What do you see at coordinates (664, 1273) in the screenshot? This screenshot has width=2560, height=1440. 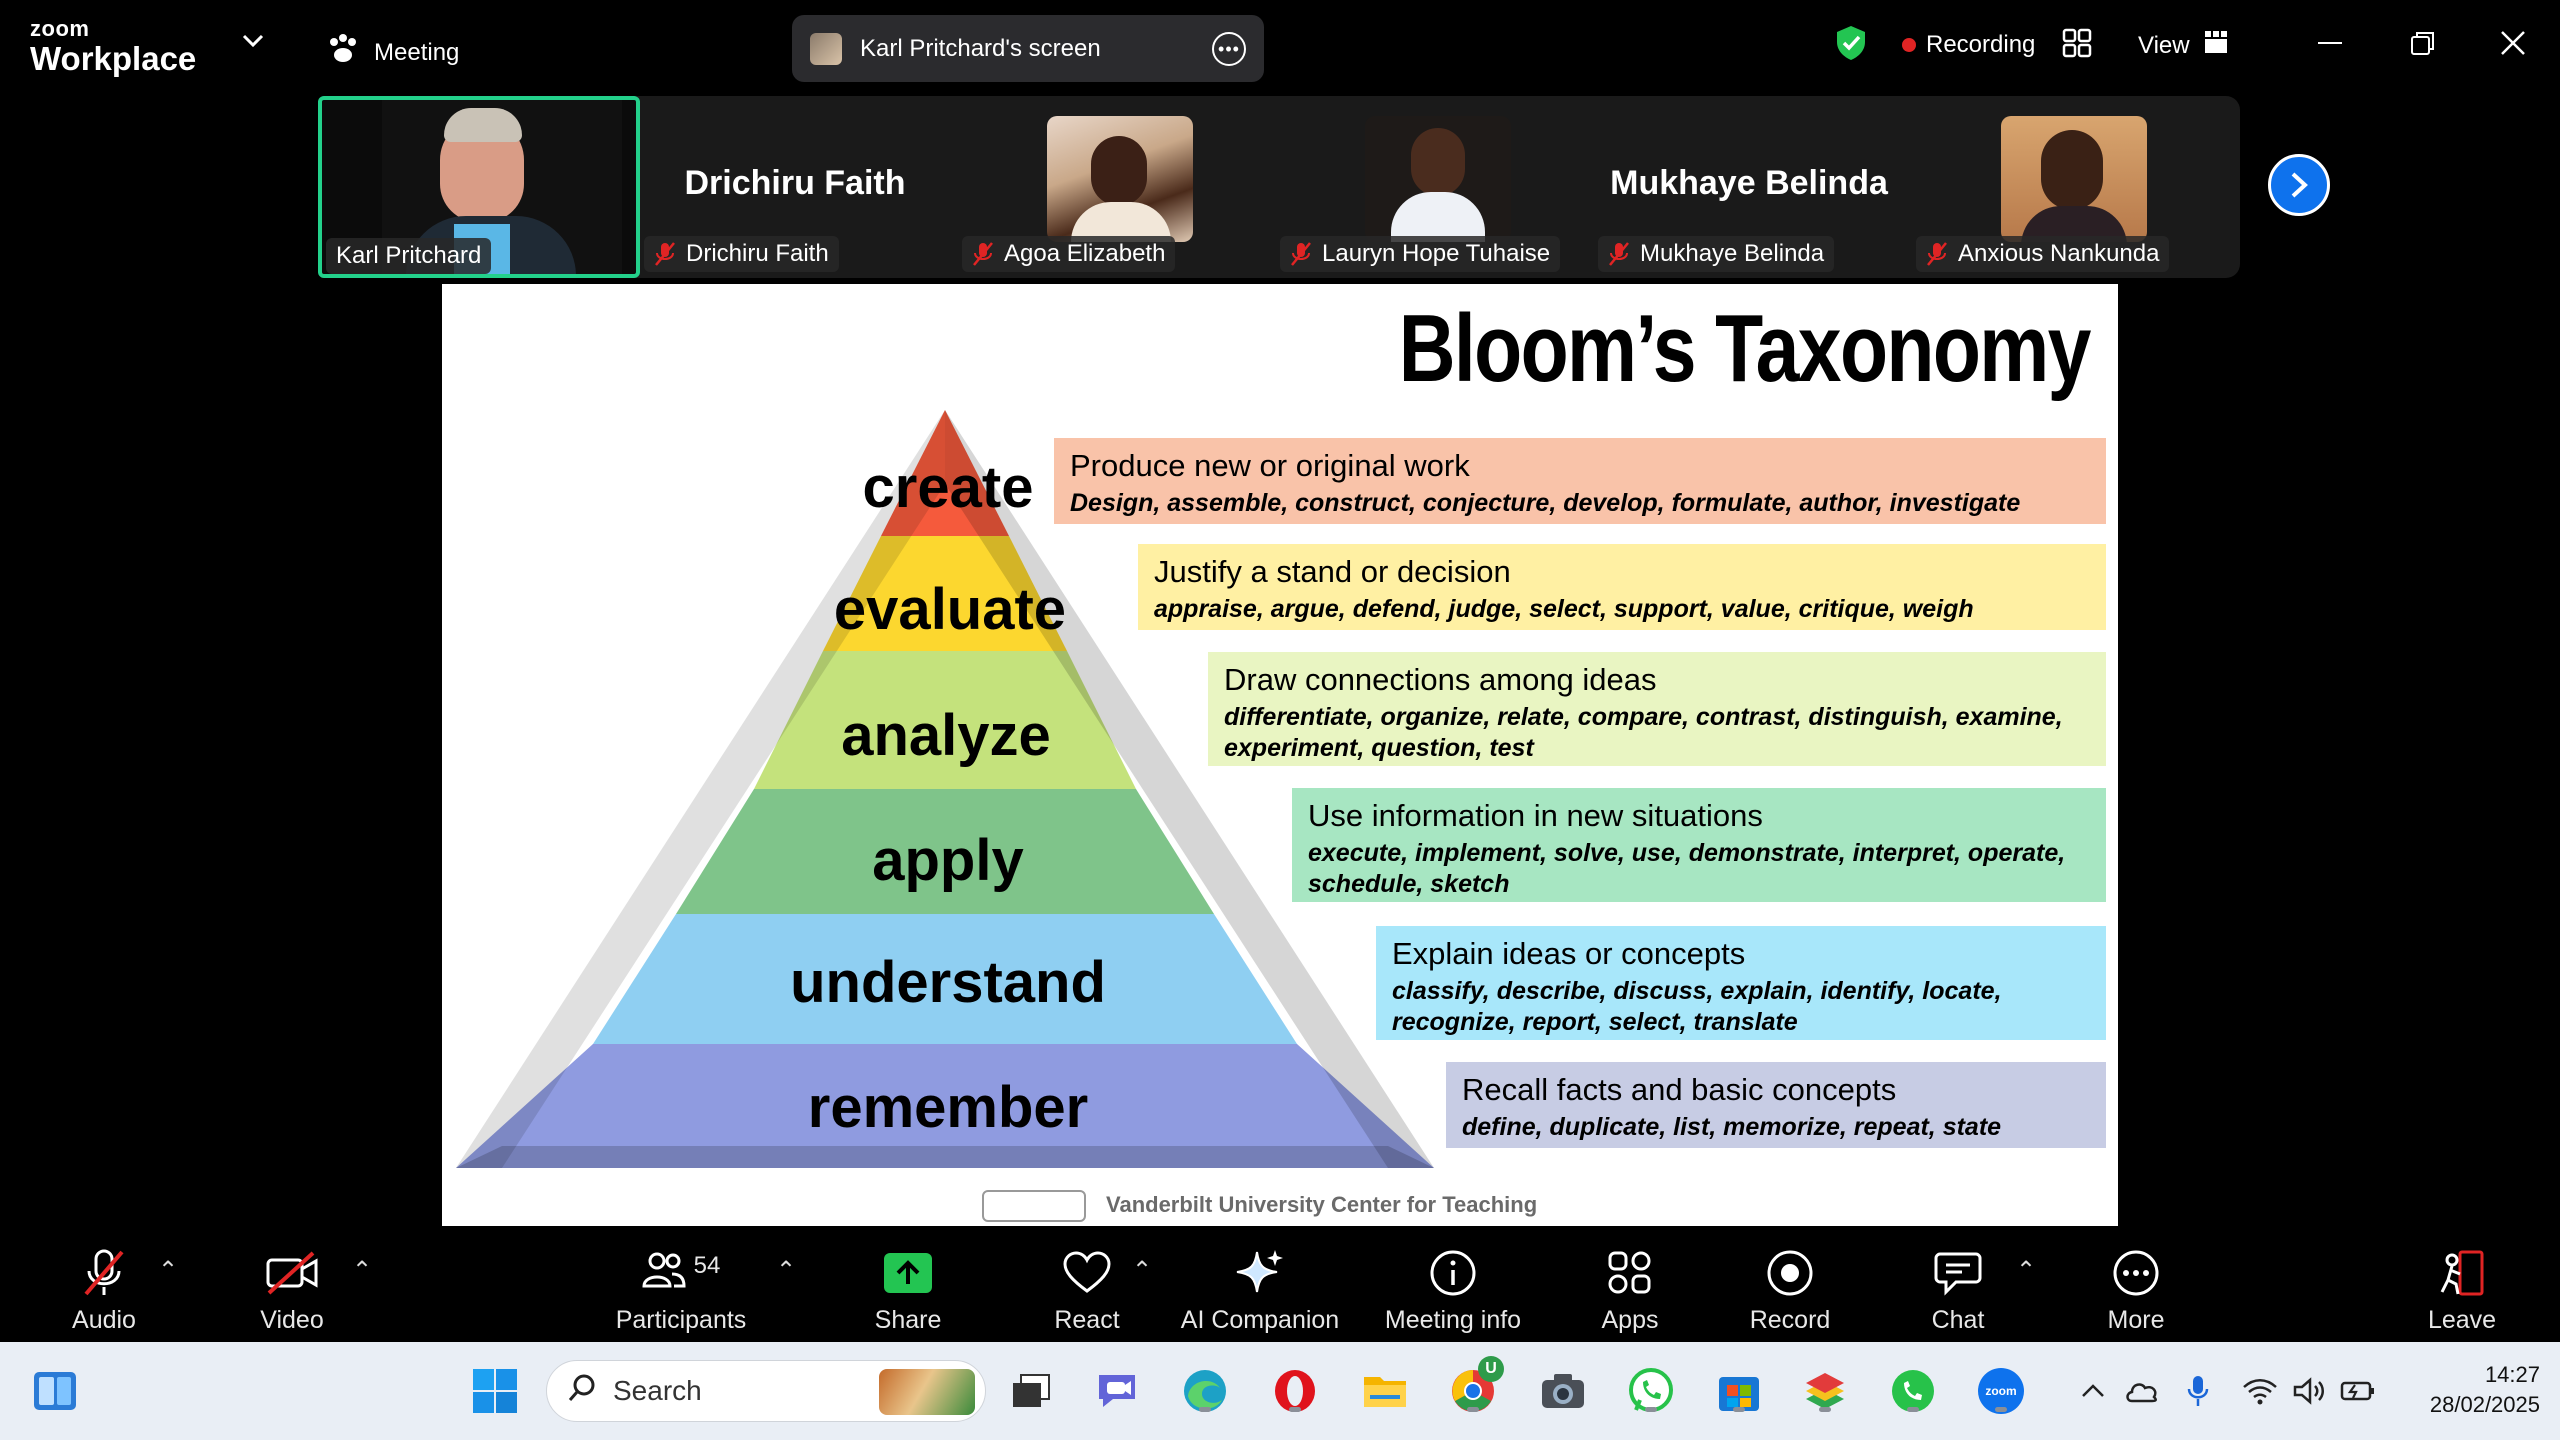 I see `participants-icon` at bounding box center [664, 1273].